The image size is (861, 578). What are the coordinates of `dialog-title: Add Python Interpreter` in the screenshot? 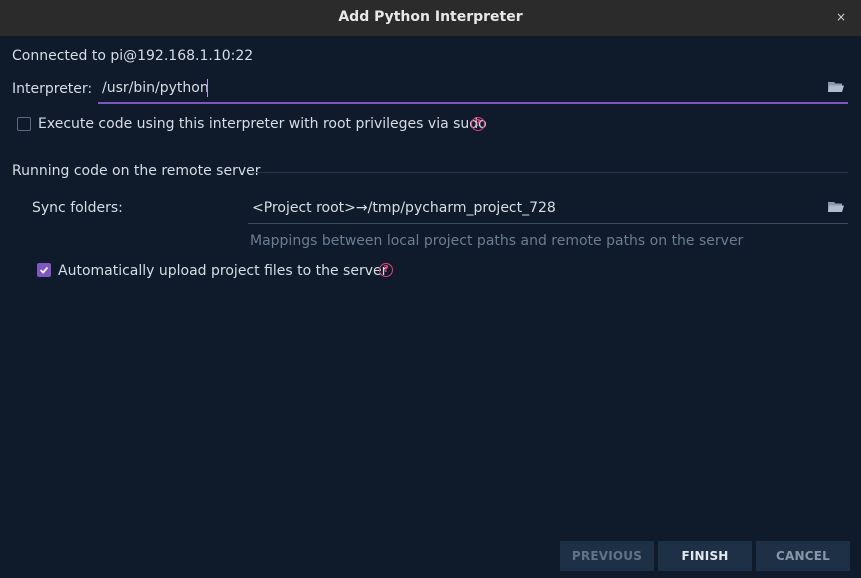 It's located at (430, 17).